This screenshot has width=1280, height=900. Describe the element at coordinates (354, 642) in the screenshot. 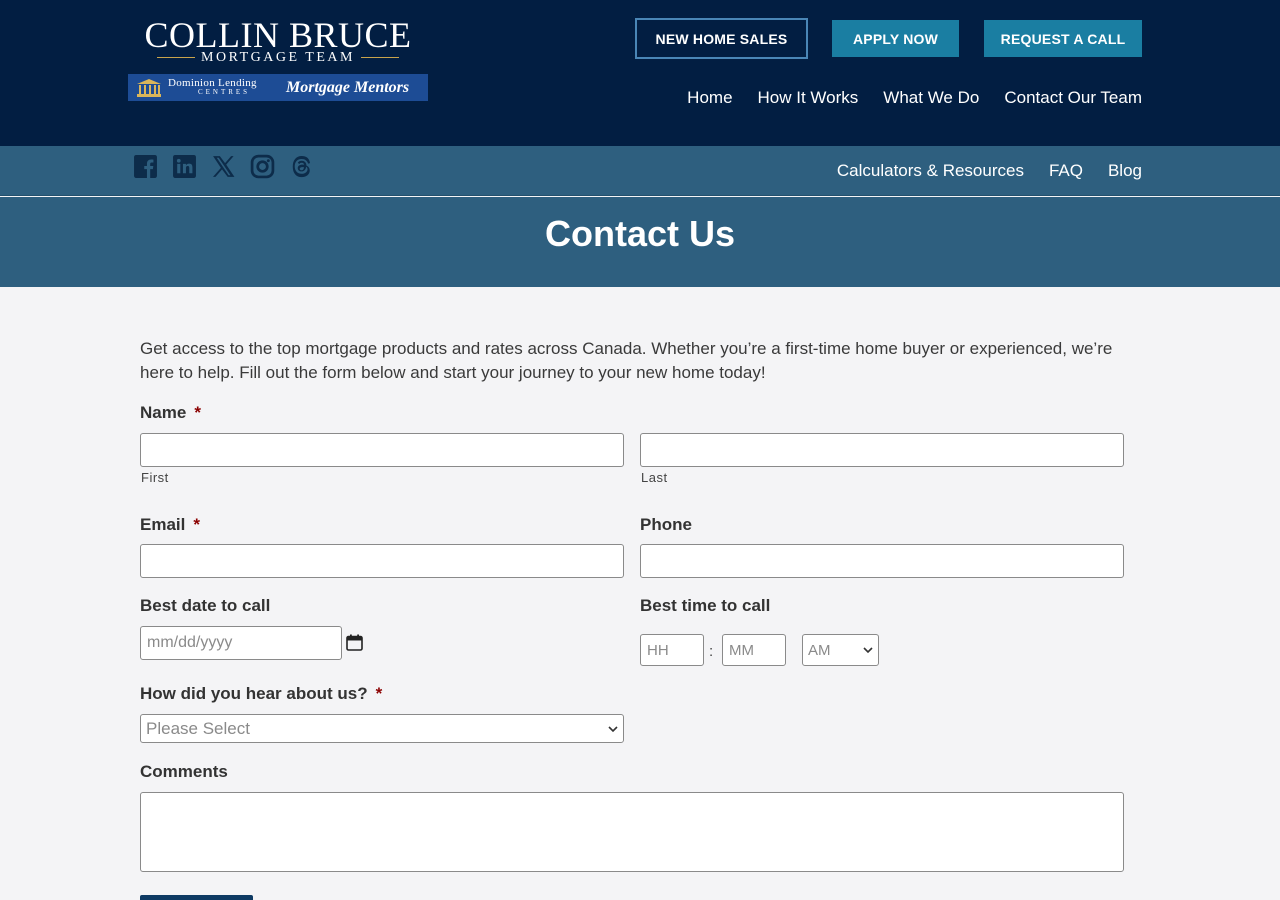

I see `calendar-icon` at that location.